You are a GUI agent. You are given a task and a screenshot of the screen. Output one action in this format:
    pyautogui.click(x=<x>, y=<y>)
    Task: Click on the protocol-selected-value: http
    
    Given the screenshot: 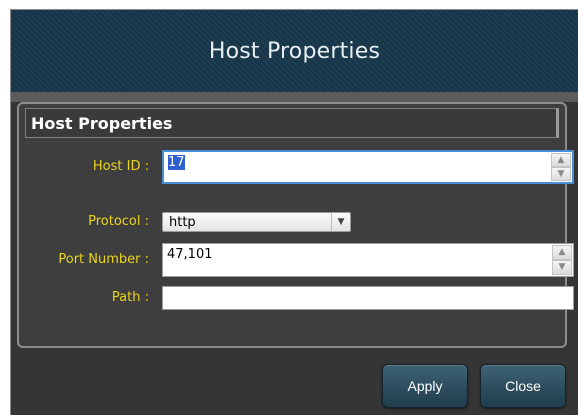 What is the action you would take?
    pyautogui.click(x=182, y=222)
    